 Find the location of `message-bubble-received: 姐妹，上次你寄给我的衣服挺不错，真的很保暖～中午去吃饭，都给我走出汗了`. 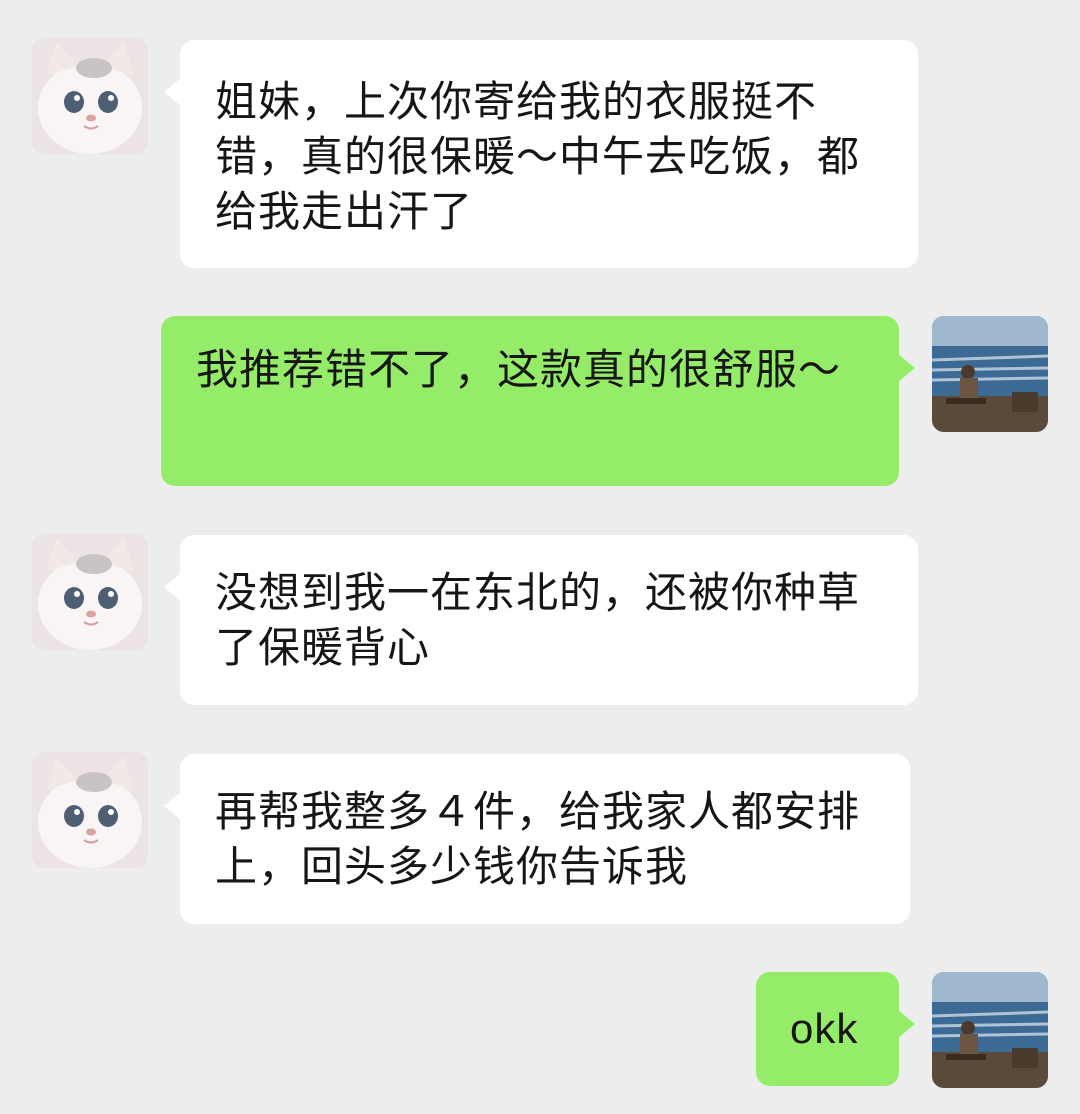

message-bubble-received: 姐妹，上次你寄给我的衣服挺不错，真的很保暖～中午去吃饭，都给我走出汗了 is located at coordinates (541, 154).